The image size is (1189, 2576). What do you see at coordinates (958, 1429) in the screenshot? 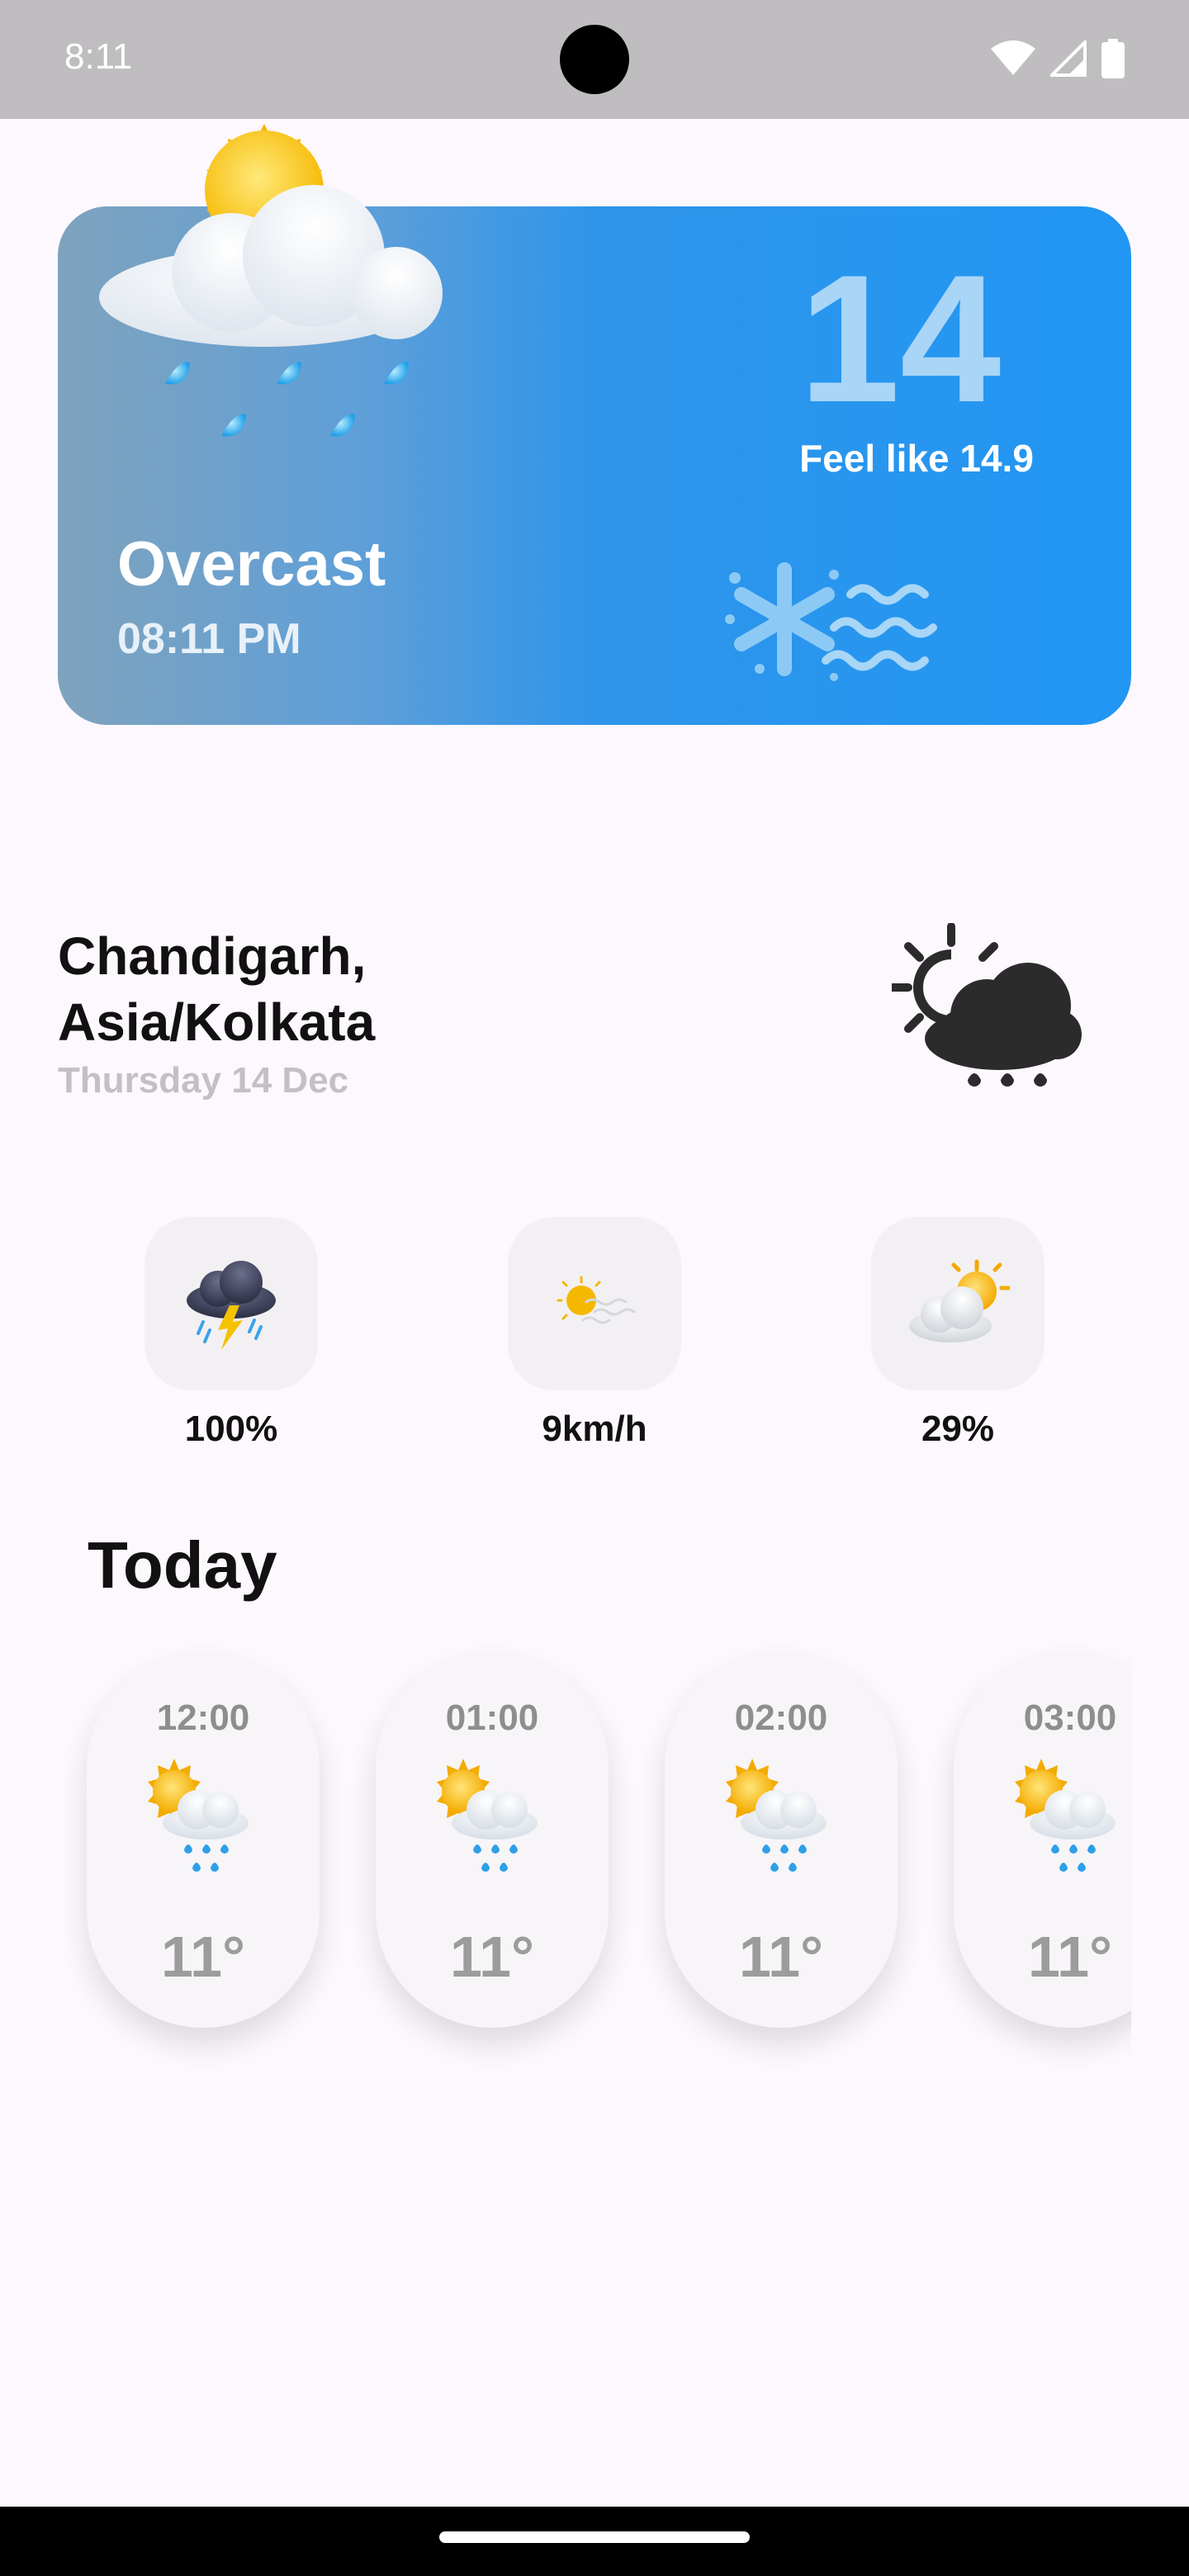
I see `stat-value: 29%` at bounding box center [958, 1429].